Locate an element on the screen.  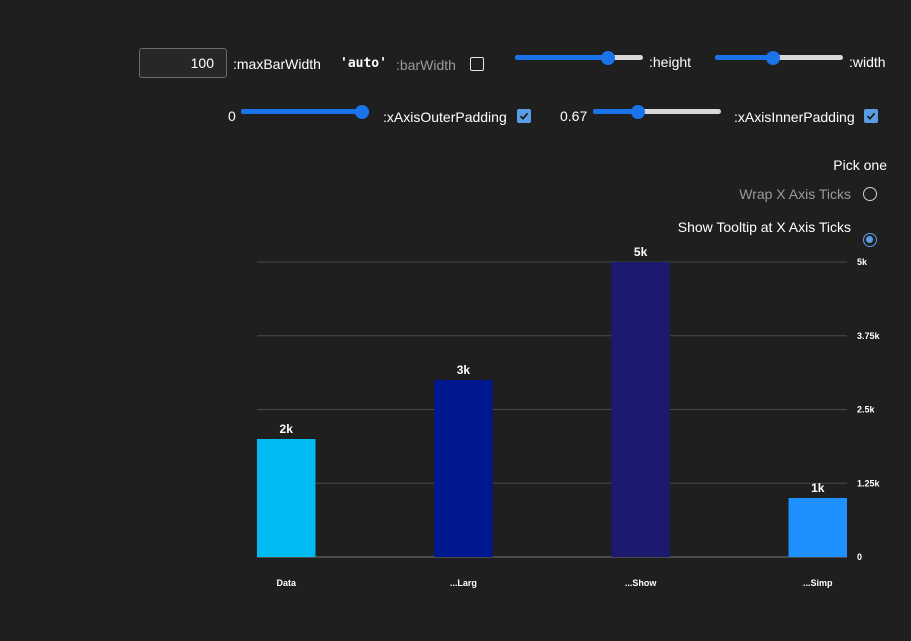
x-tick-label: ...Show is located at coordinates (641, 583).